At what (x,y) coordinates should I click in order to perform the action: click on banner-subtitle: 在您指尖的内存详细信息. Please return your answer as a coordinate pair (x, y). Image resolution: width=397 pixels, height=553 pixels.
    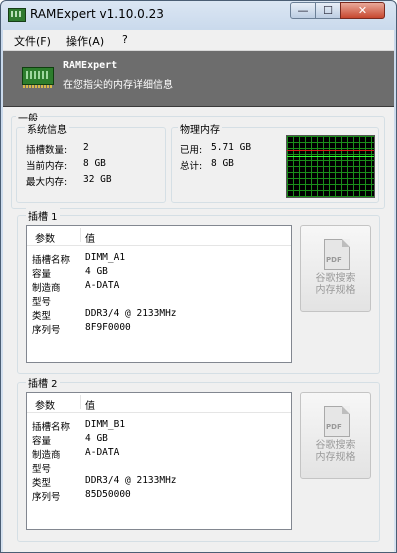
    Looking at the image, I should click on (118, 85).